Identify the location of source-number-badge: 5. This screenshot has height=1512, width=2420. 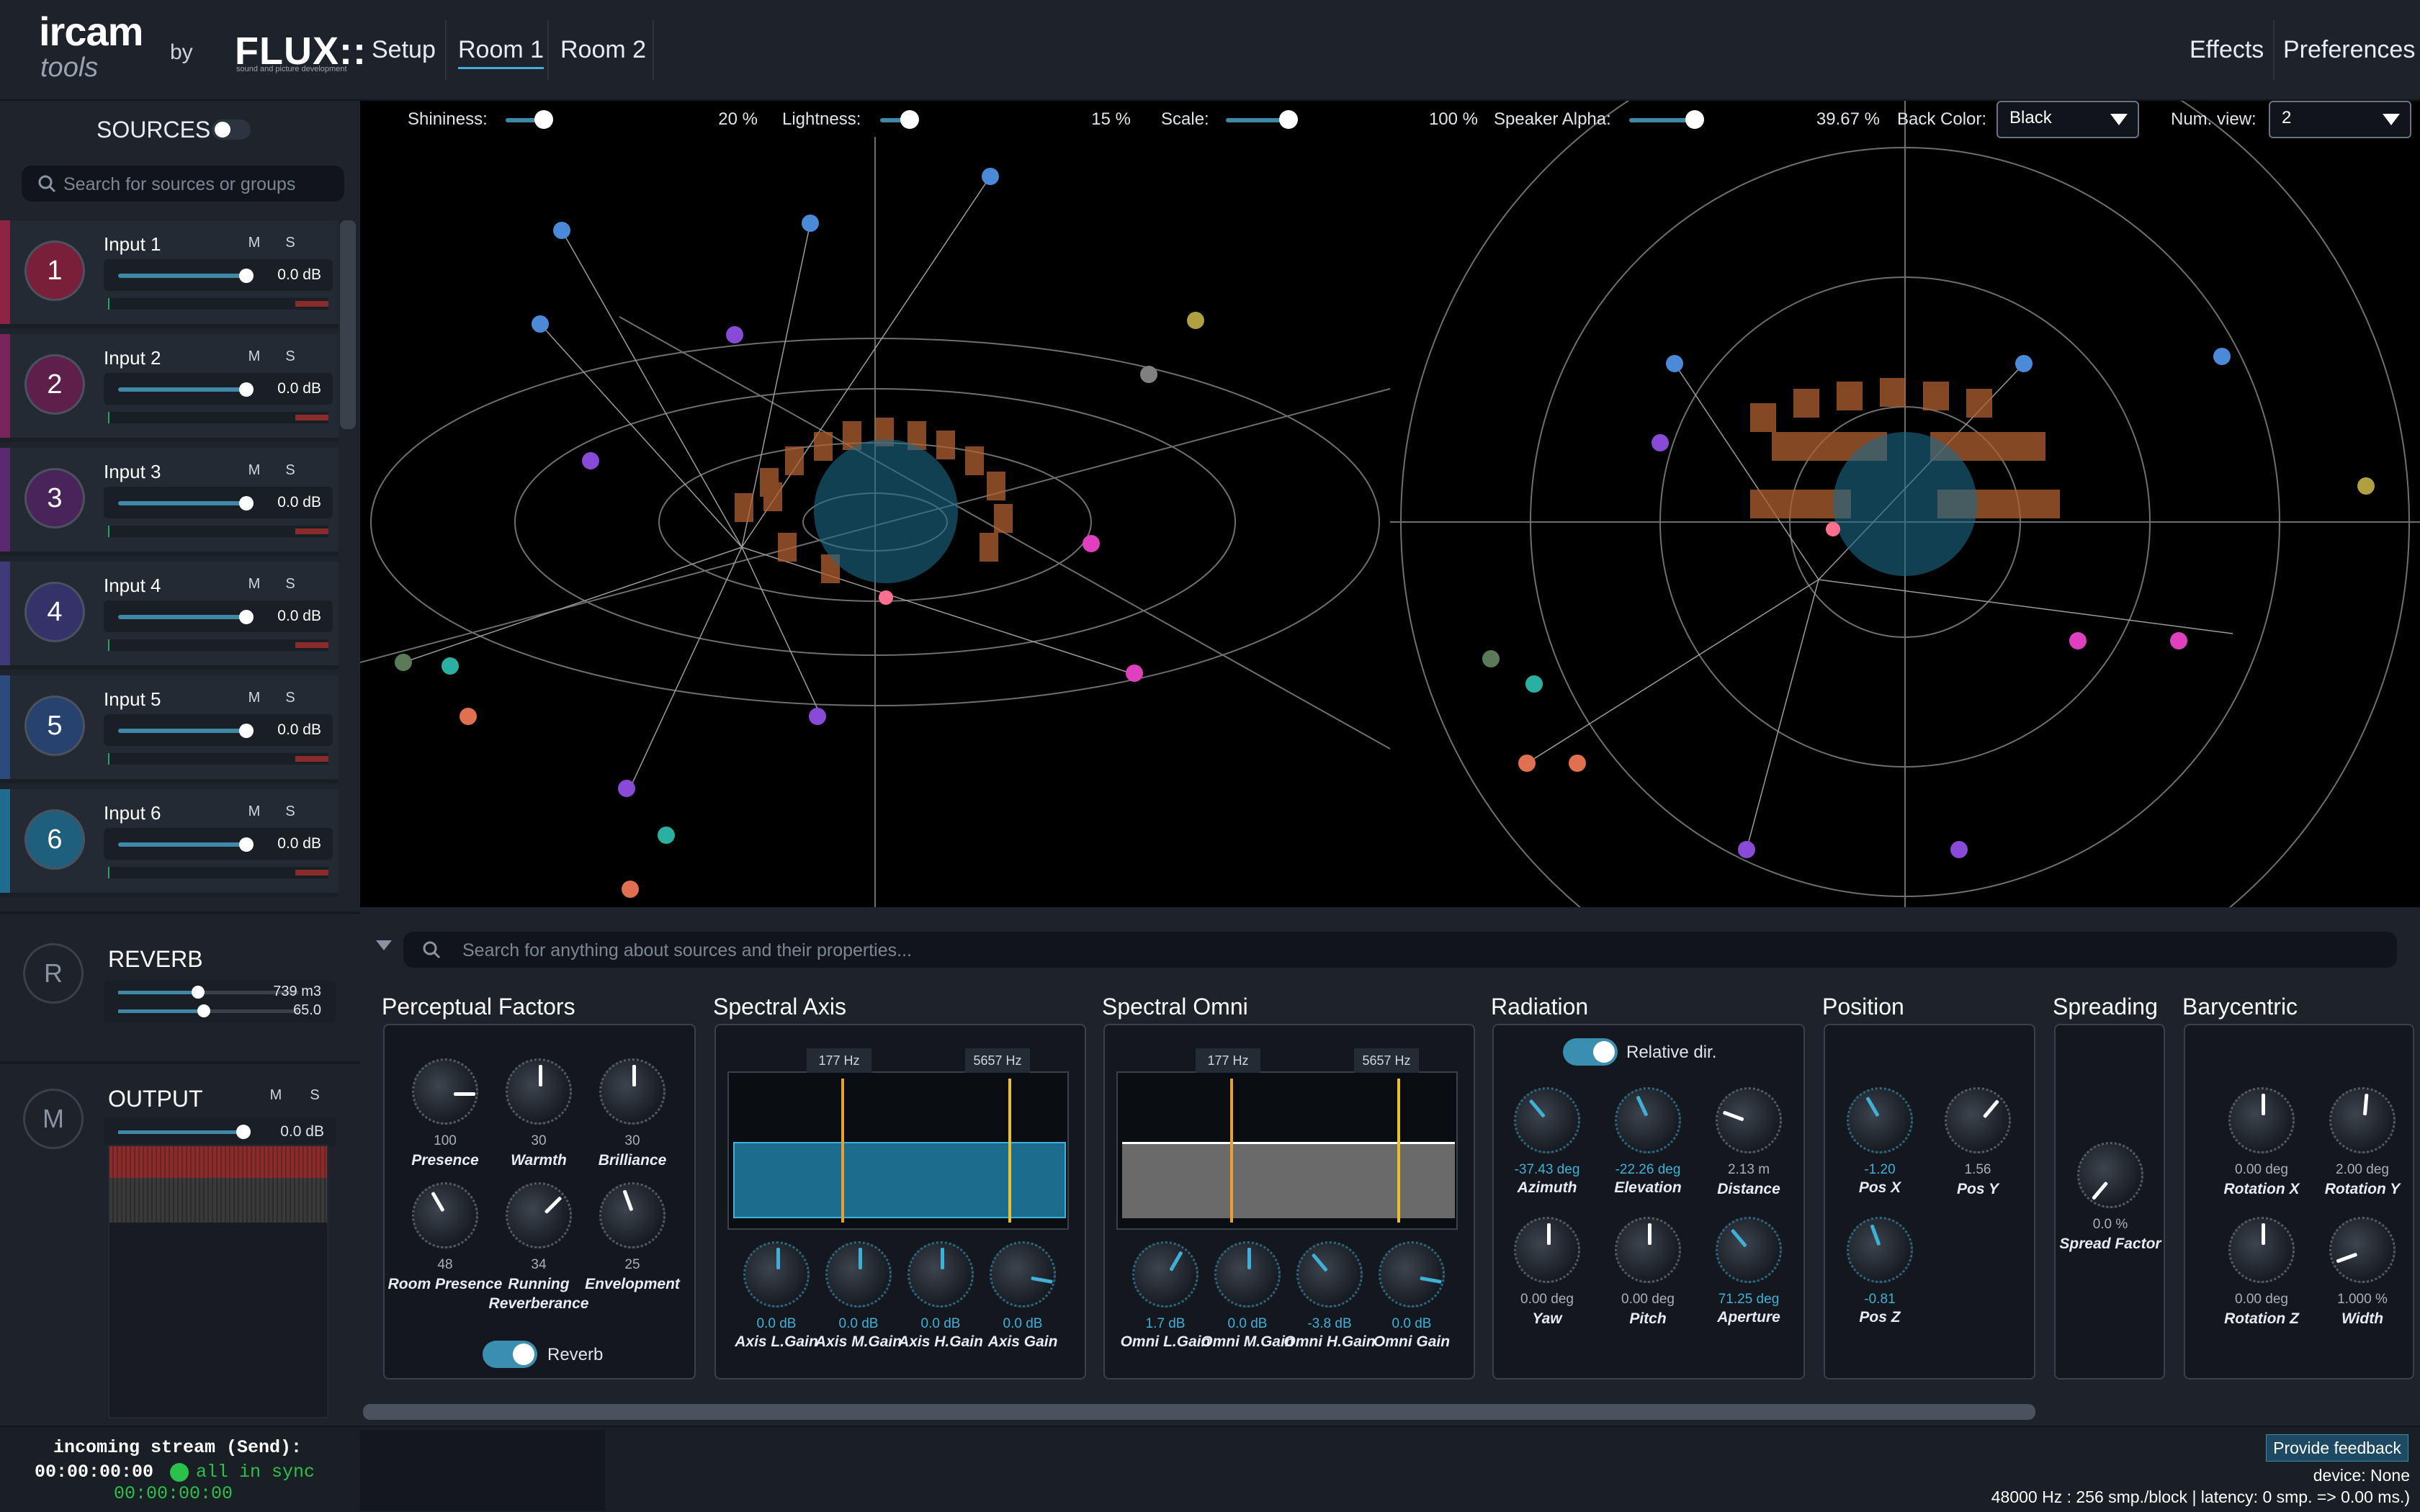
(54, 726).